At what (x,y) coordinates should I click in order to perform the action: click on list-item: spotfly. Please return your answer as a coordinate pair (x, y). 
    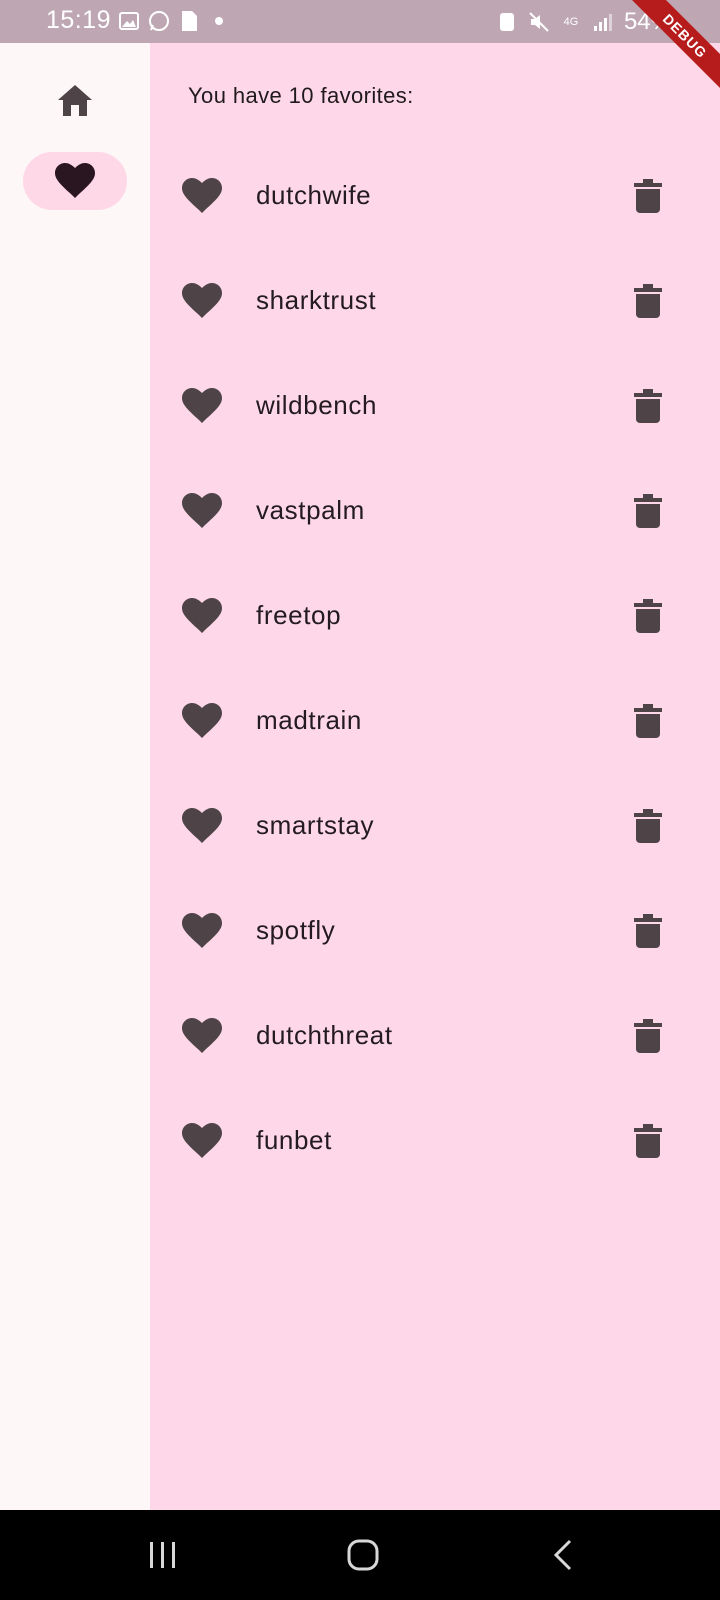
    Looking at the image, I should click on (435, 931).